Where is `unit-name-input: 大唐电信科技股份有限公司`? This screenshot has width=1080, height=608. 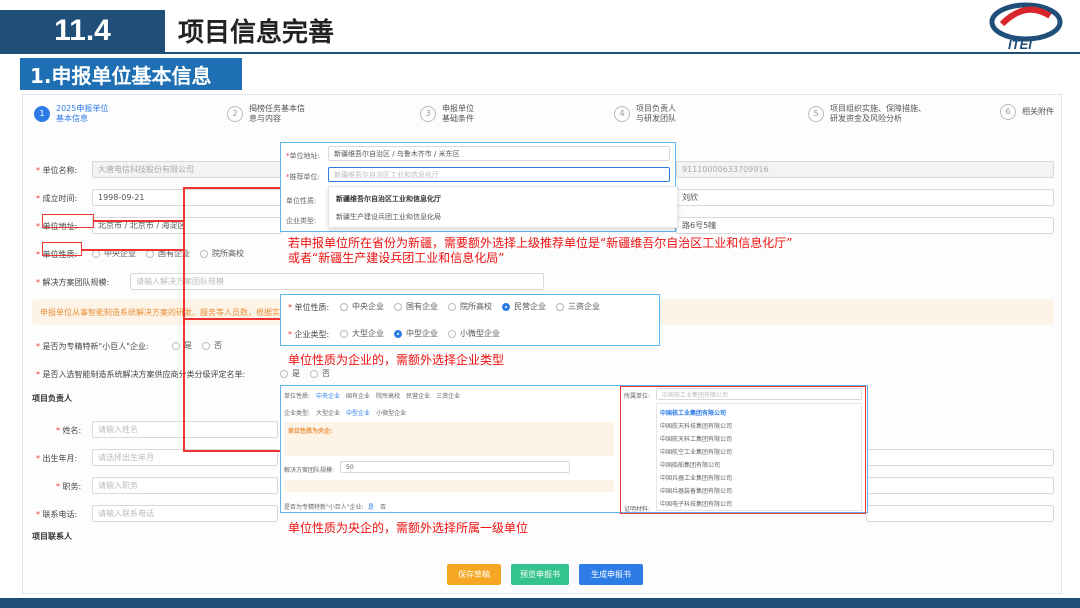
unit-name-input: 大唐电信科技股份有限公司 is located at coordinates (187, 169).